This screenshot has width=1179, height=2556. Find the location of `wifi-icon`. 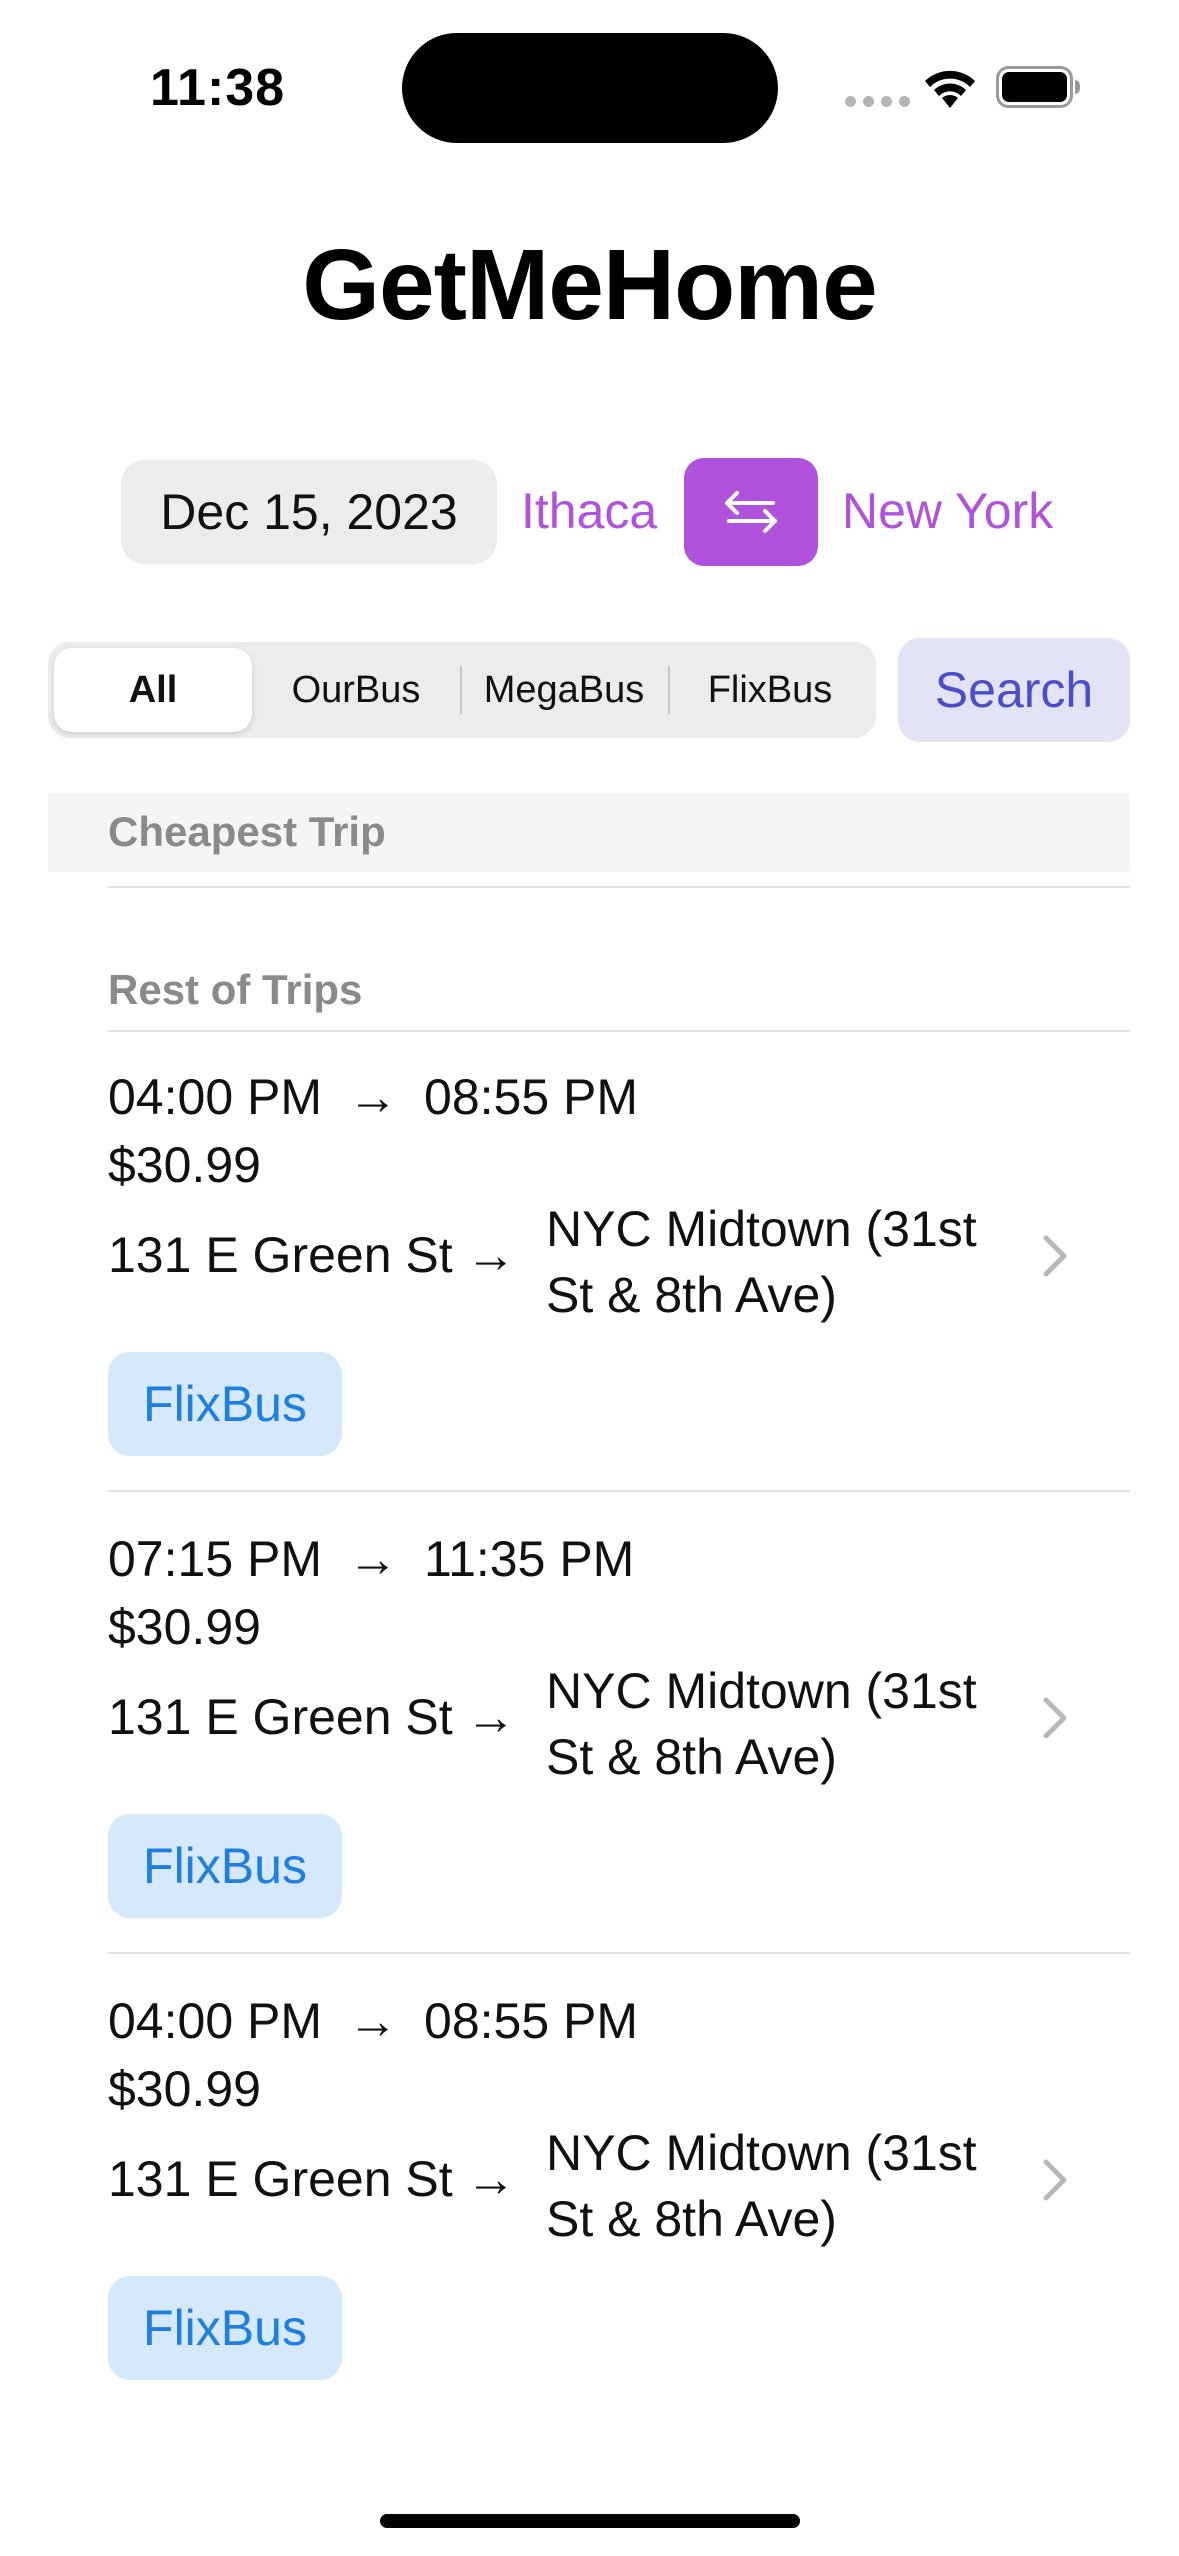

wifi-icon is located at coordinates (950, 89).